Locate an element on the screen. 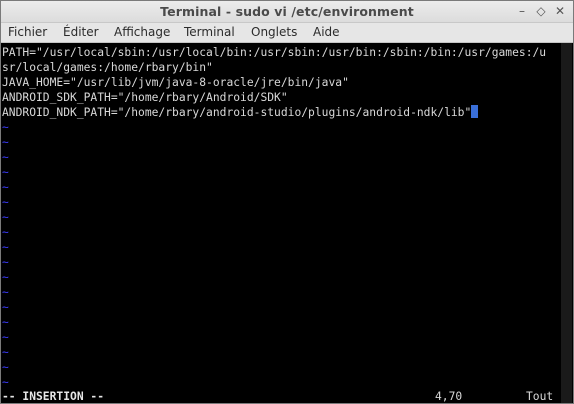  menu-affichage: Affichage is located at coordinates (142, 32).